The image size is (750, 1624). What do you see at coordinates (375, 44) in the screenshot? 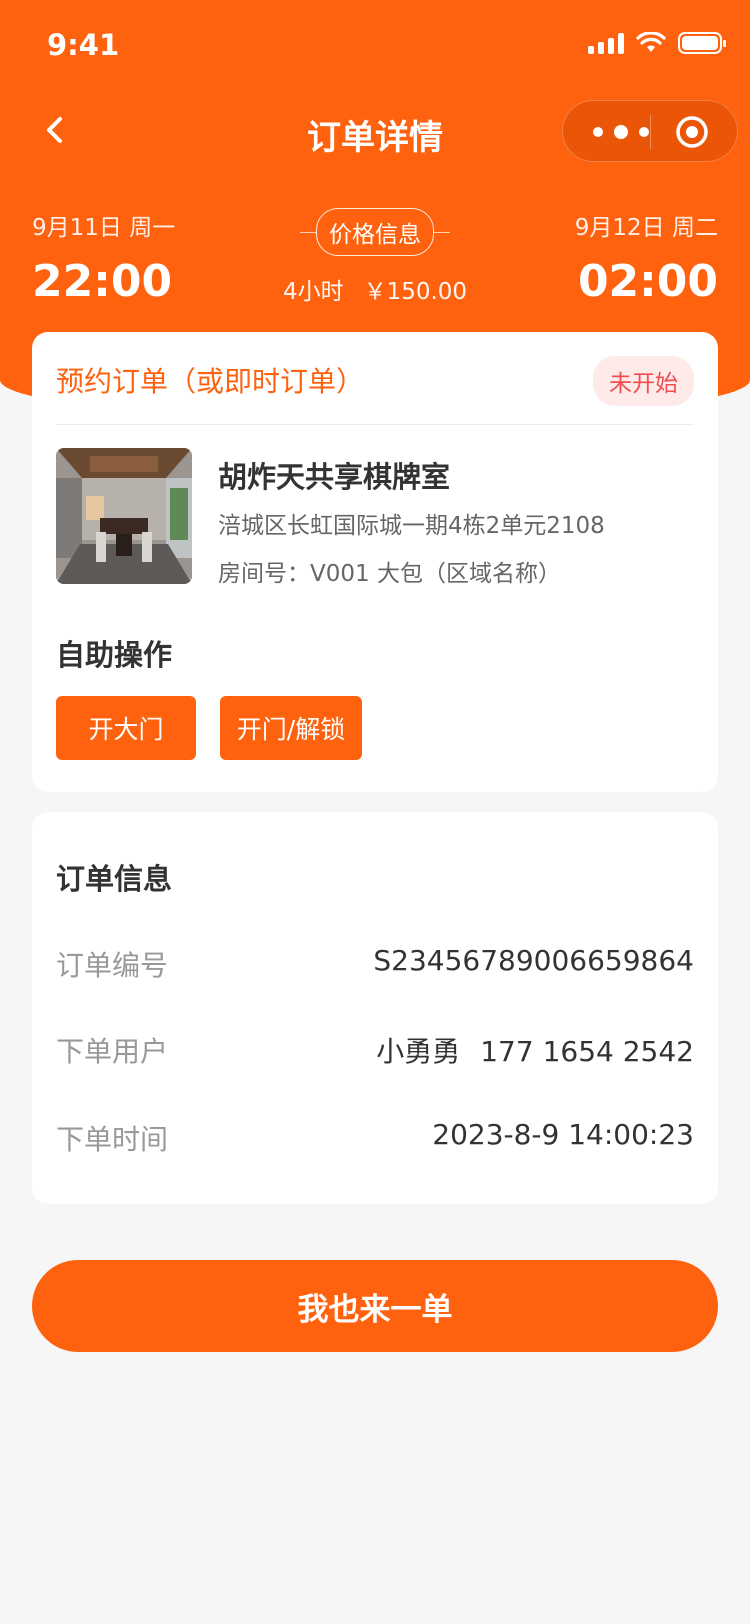
I see `status-bar: 9:41` at bounding box center [375, 44].